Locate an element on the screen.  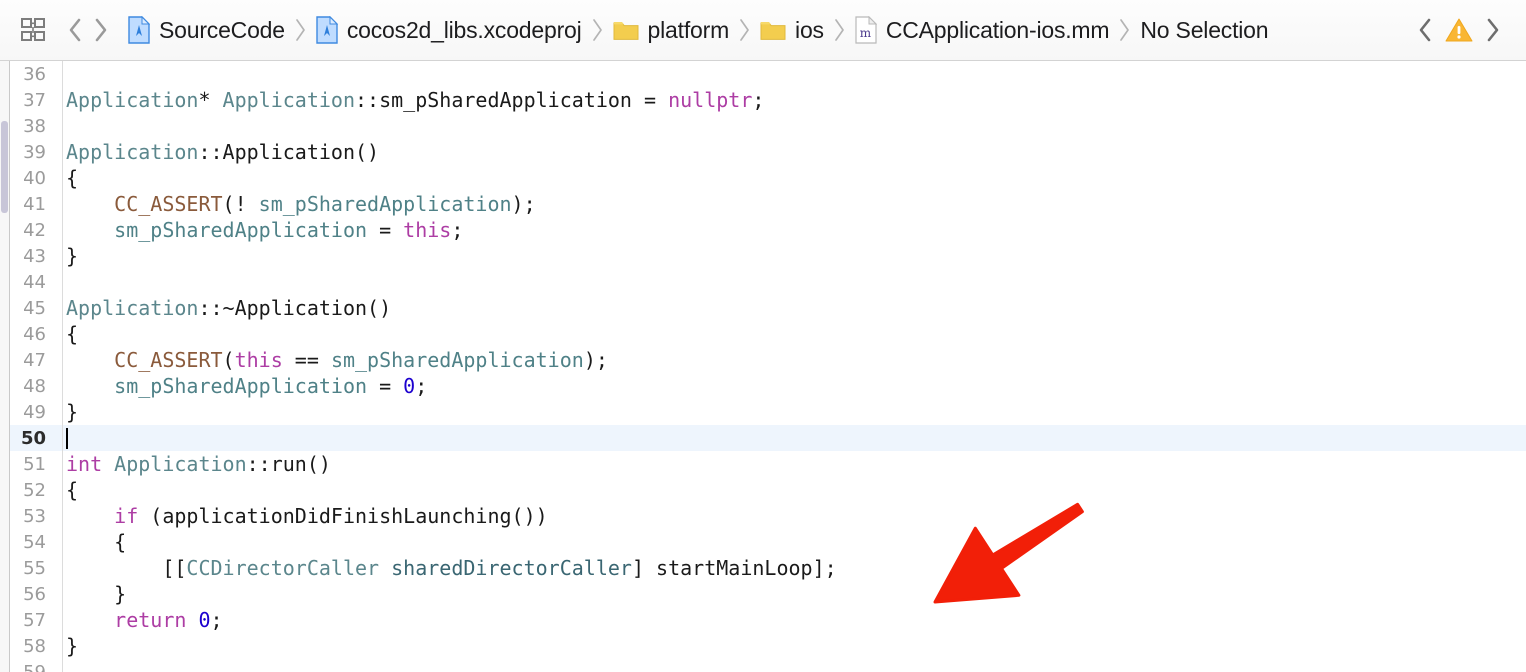
code-line: 49} is located at coordinates (763, 412).